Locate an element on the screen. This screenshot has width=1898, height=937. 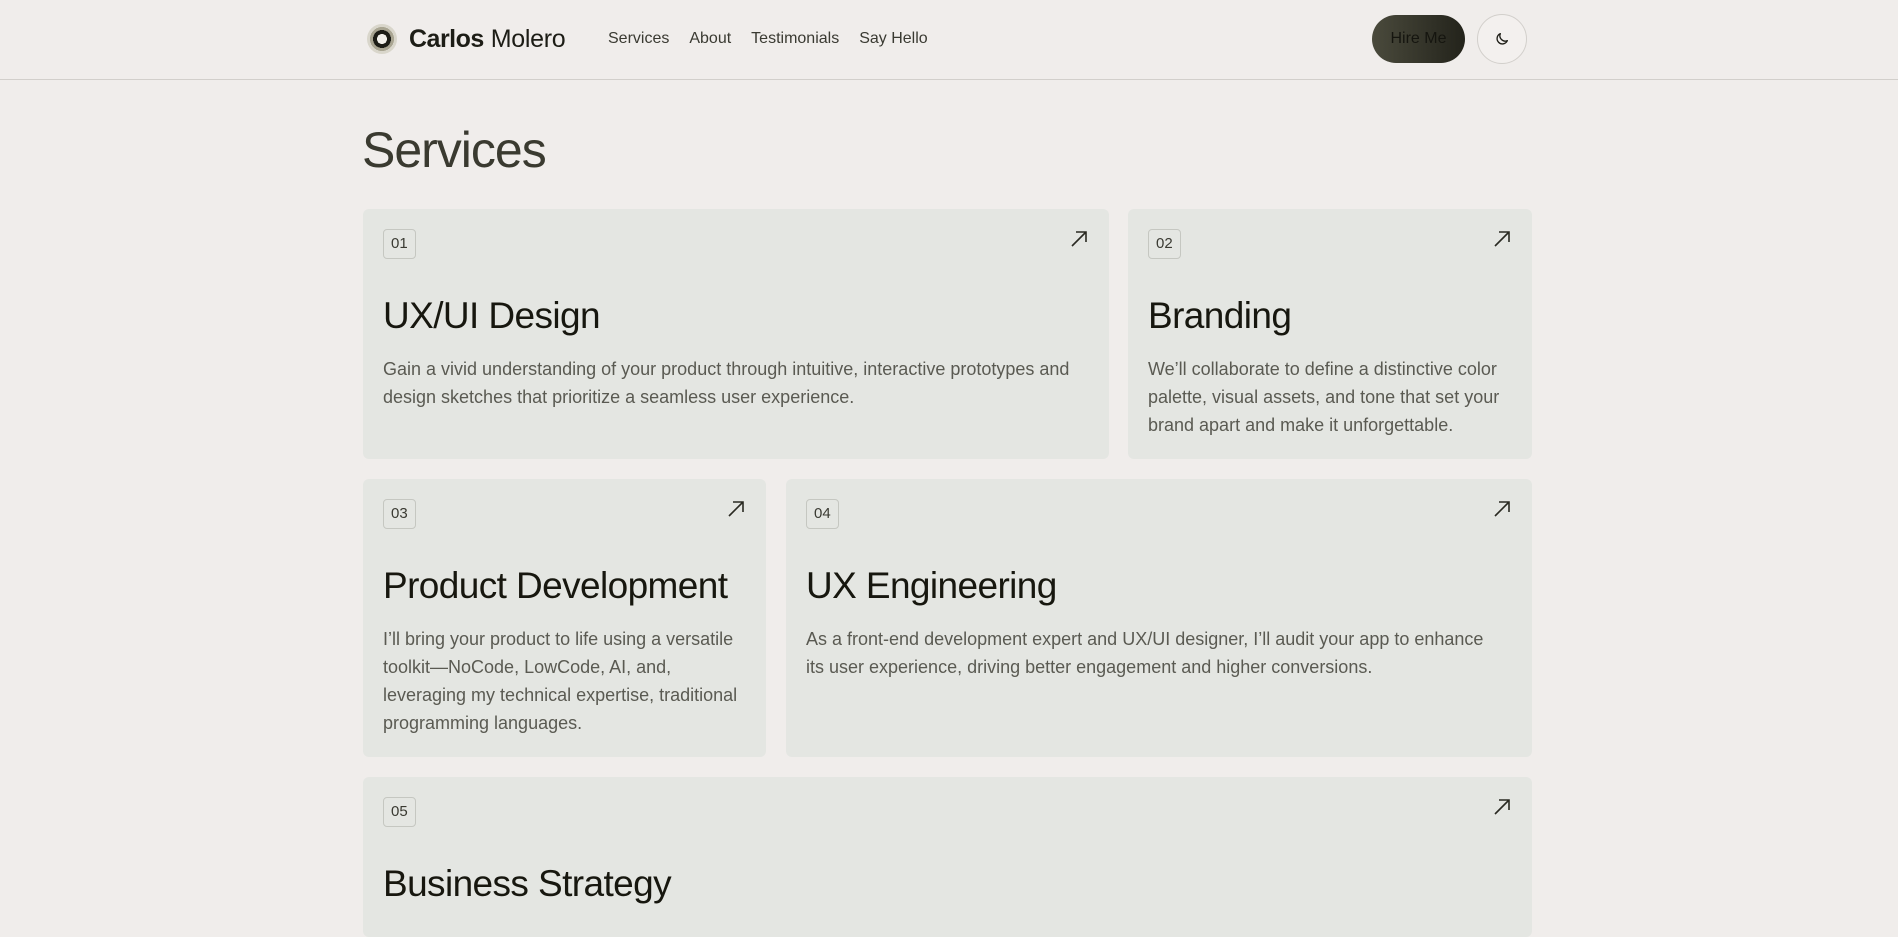
service-number-badge: 02 is located at coordinates (1164, 244).